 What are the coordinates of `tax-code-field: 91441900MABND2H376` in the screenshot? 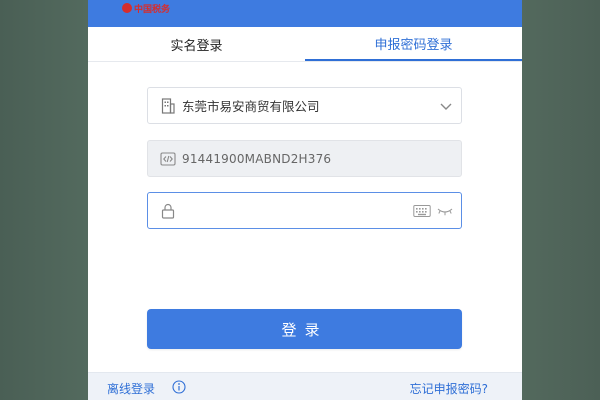 It's located at (304, 158).